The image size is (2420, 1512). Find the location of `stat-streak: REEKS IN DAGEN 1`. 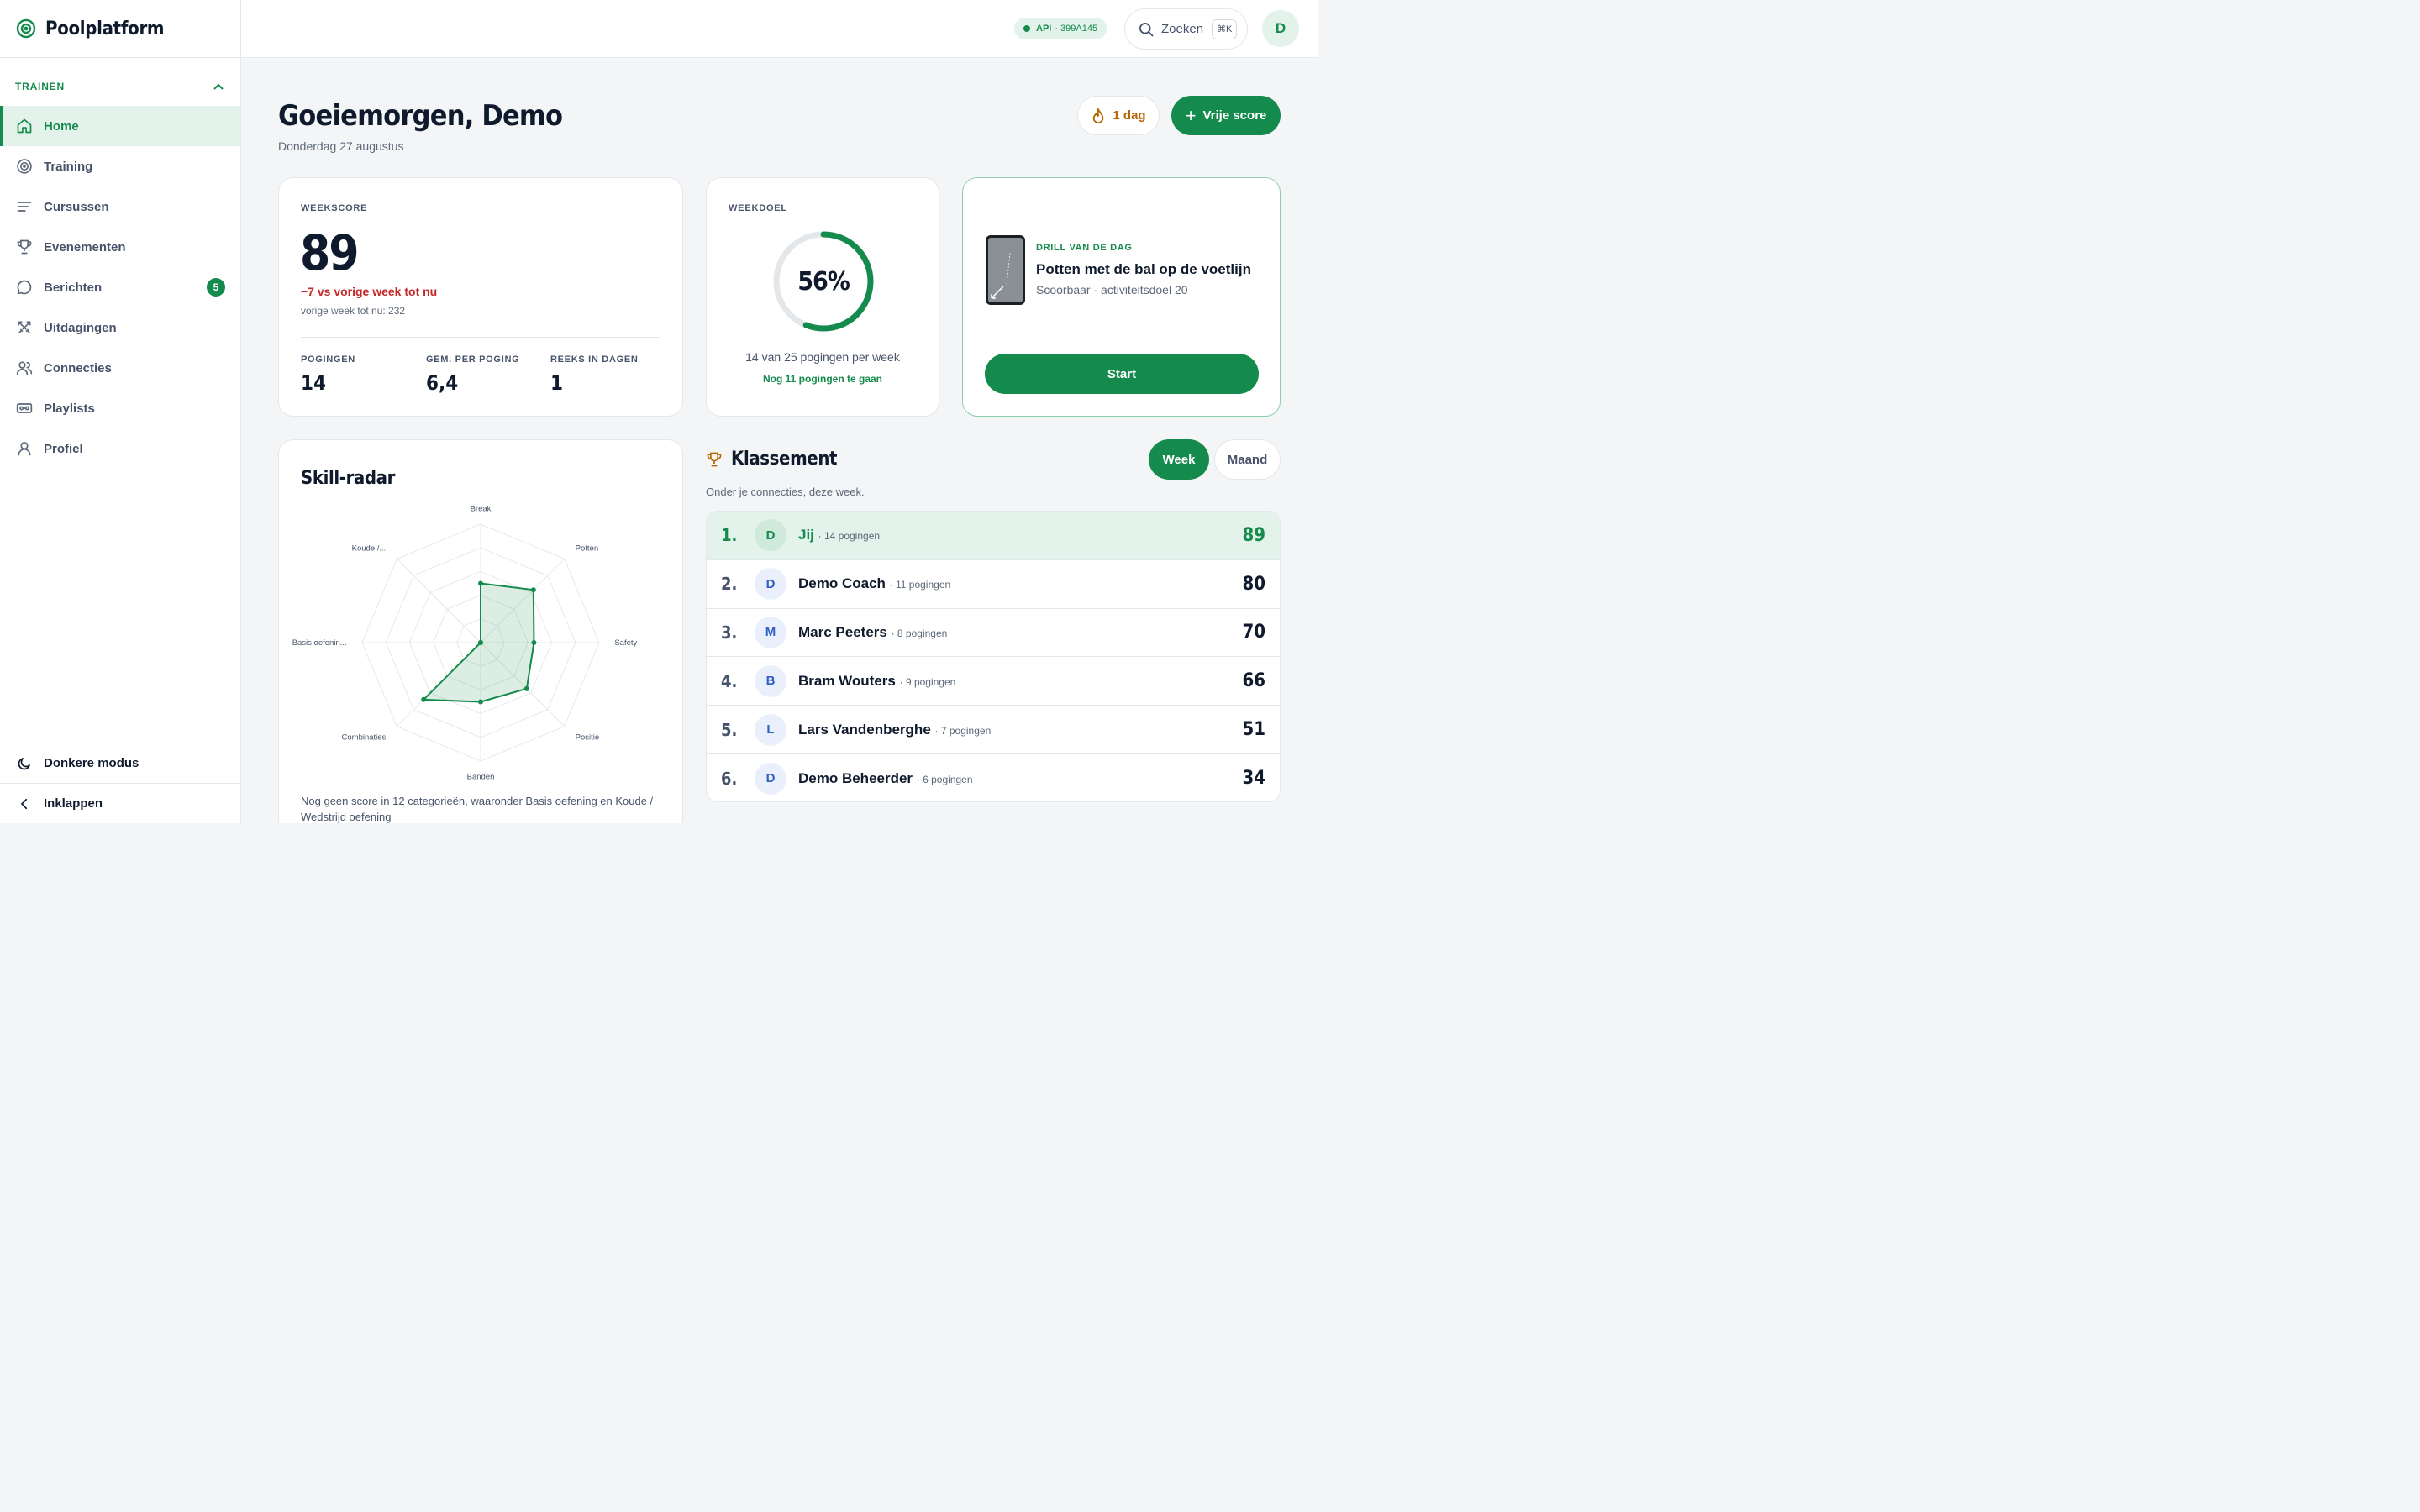

stat-streak: REEKS IN DAGEN 1 is located at coordinates (594, 374).